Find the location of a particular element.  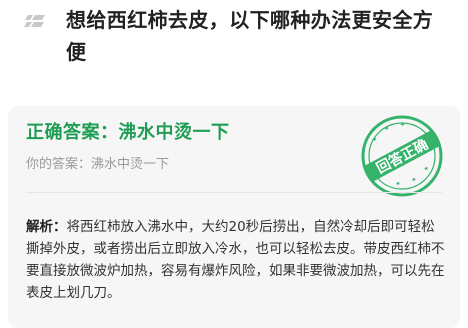

your-answer: 你的答案：沸水中烫一下 is located at coordinates (97, 165).